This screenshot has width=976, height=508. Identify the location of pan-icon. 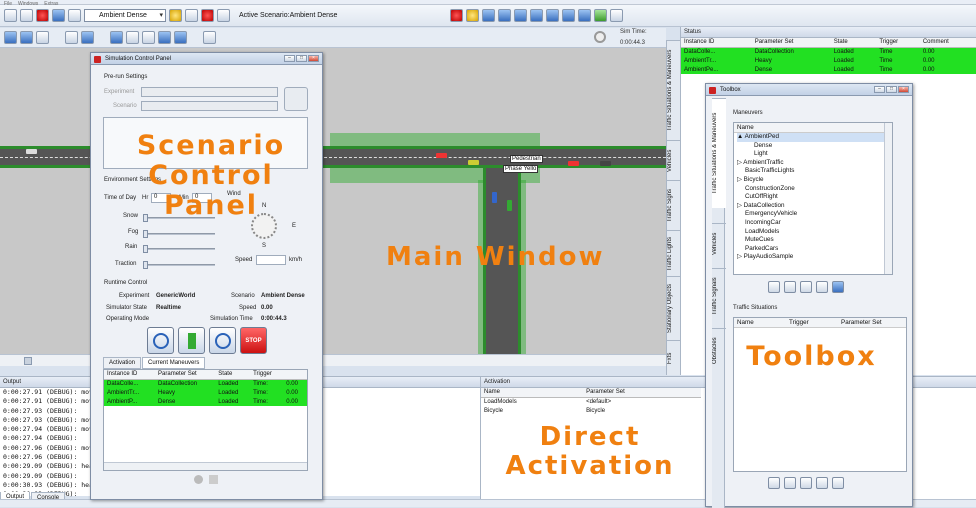
(164, 37).